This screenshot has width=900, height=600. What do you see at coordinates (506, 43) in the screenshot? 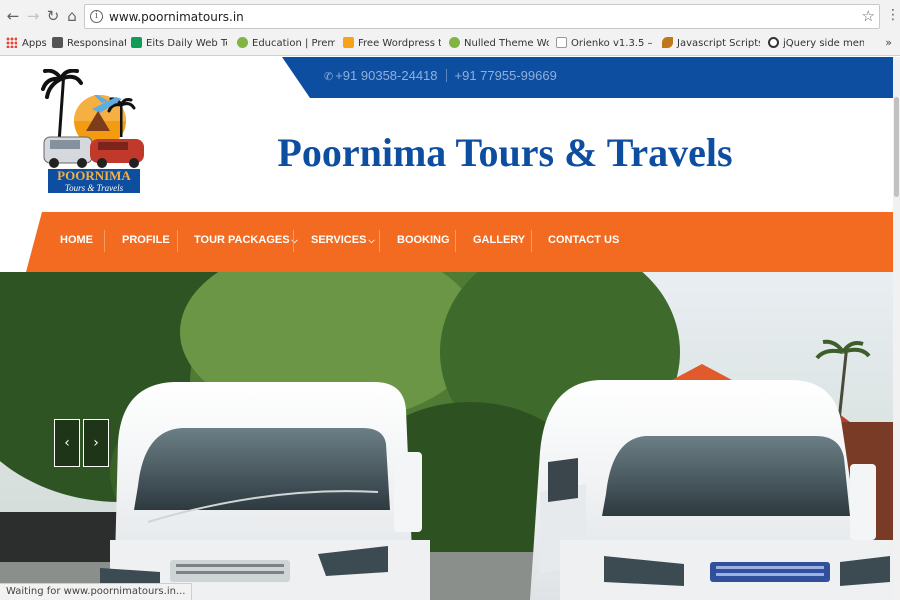
I see `bookmark-label: Nulled Theme Wordp` at bounding box center [506, 43].